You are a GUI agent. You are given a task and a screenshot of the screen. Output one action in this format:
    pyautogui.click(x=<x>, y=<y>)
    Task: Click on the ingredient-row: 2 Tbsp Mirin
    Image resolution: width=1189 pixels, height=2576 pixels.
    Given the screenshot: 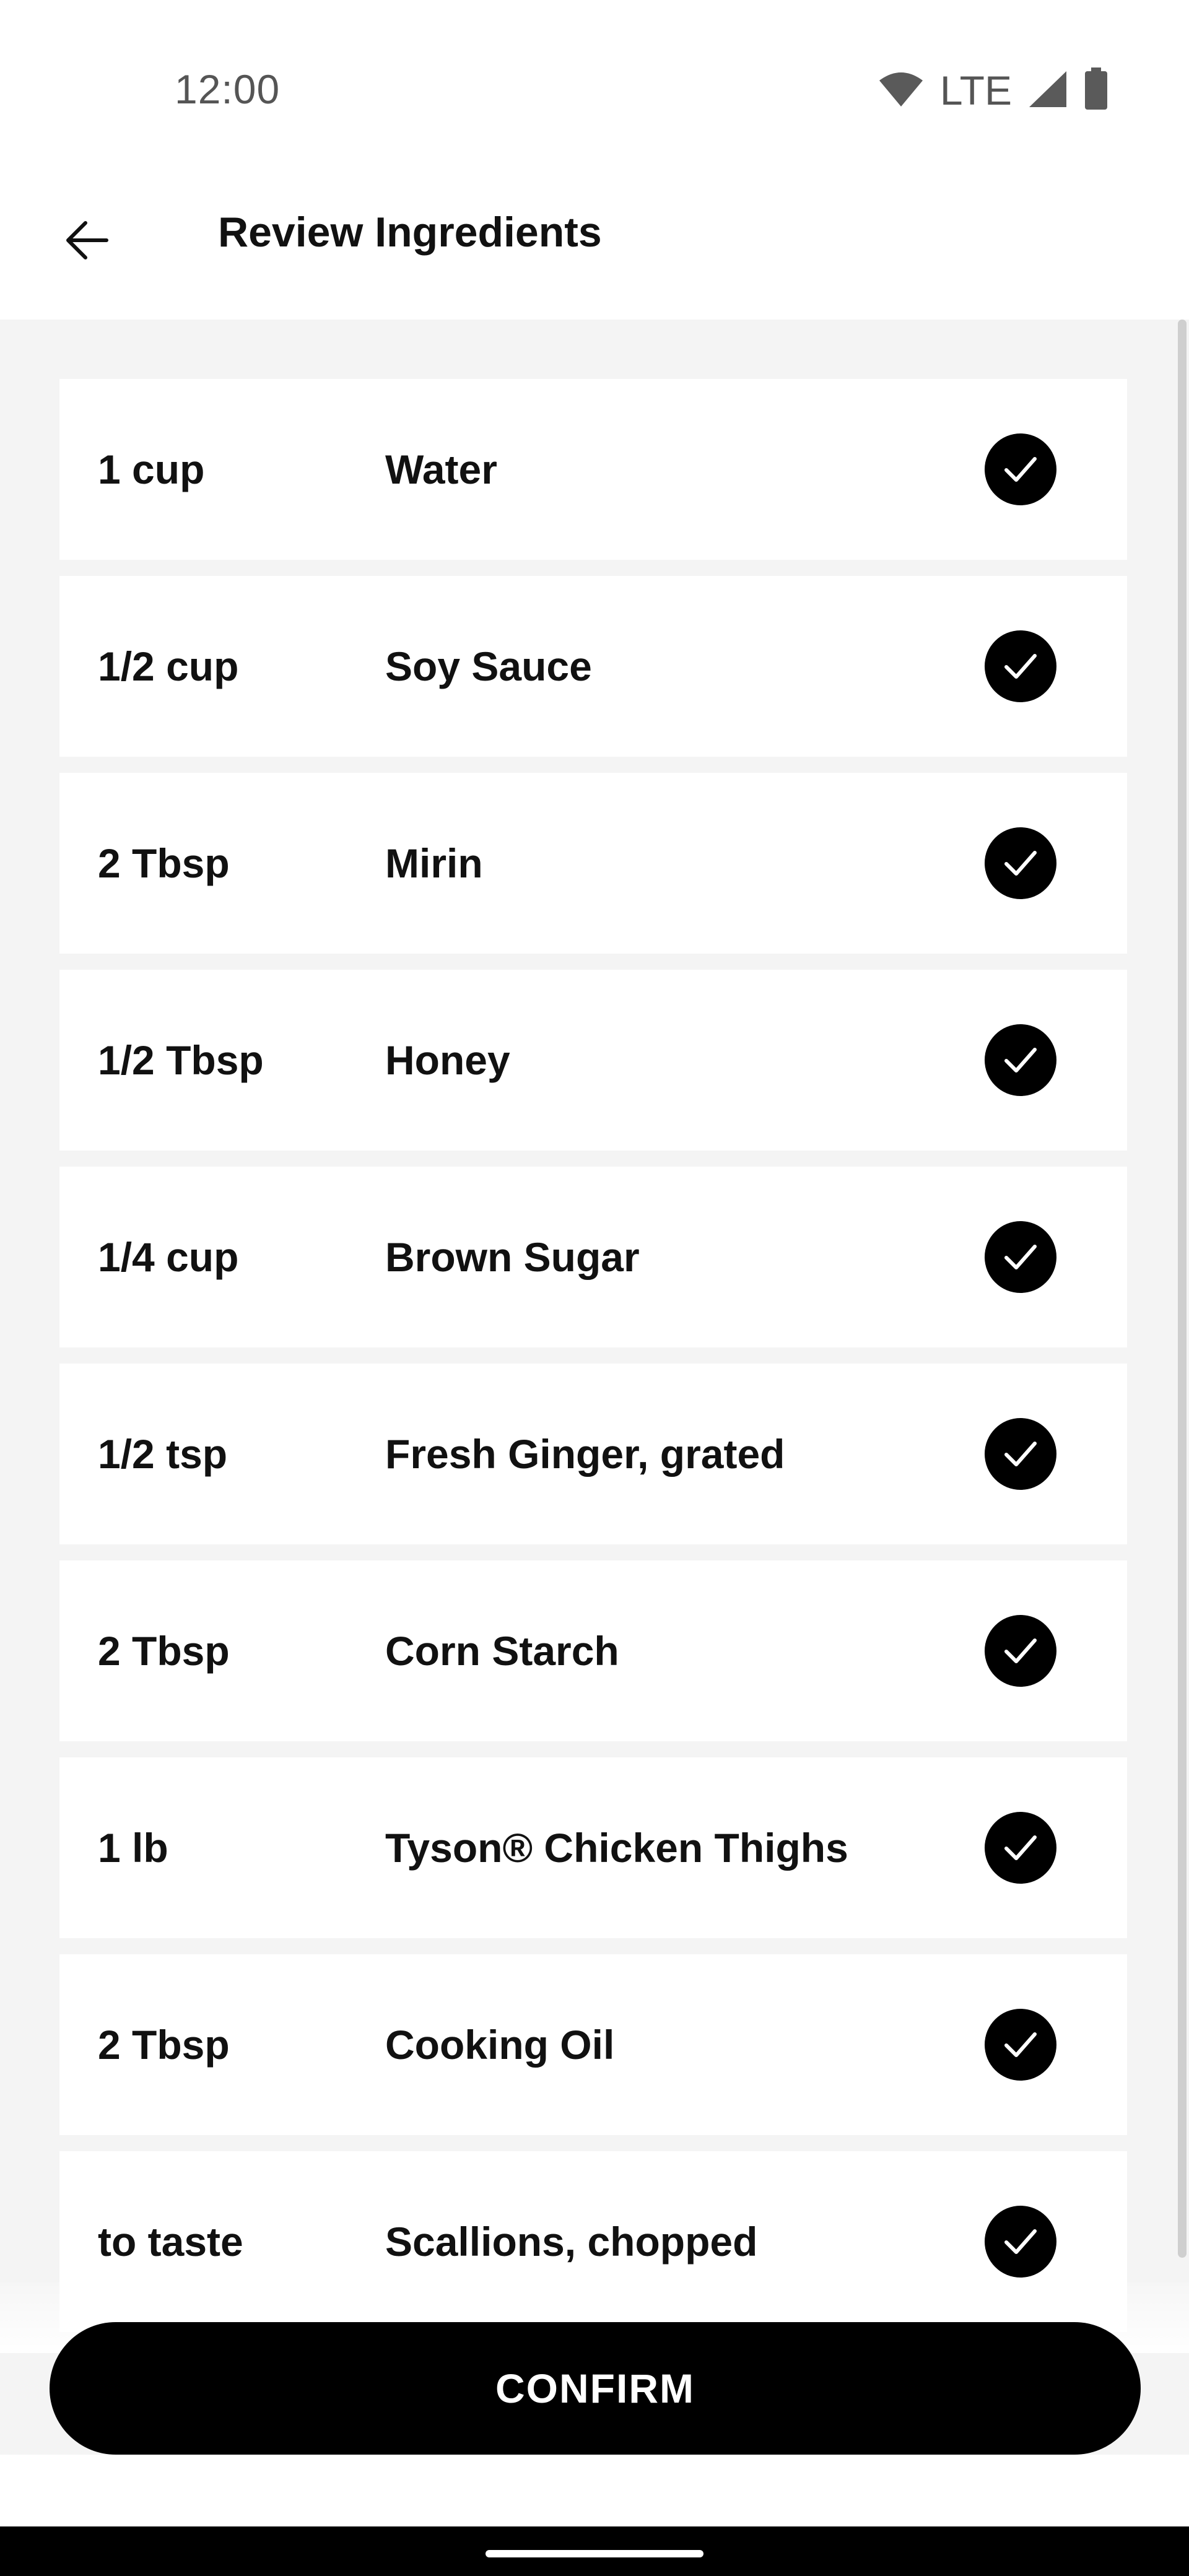 What is the action you would take?
    pyautogui.click(x=593, y=863)
    